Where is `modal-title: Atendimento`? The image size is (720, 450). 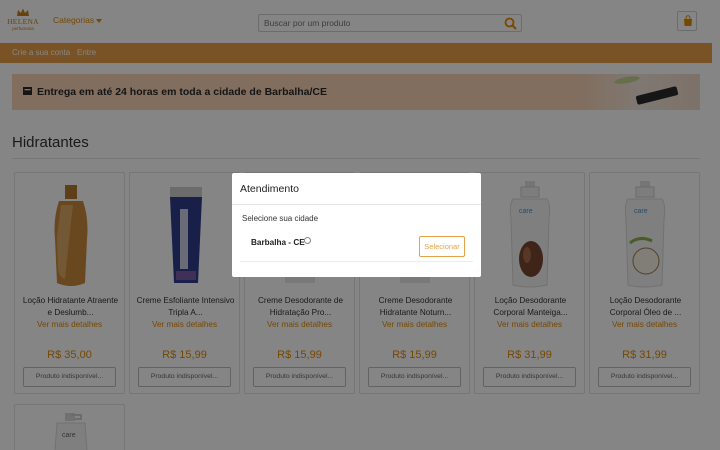 modal-title: Atendimento is located at coordinates (269, 189).